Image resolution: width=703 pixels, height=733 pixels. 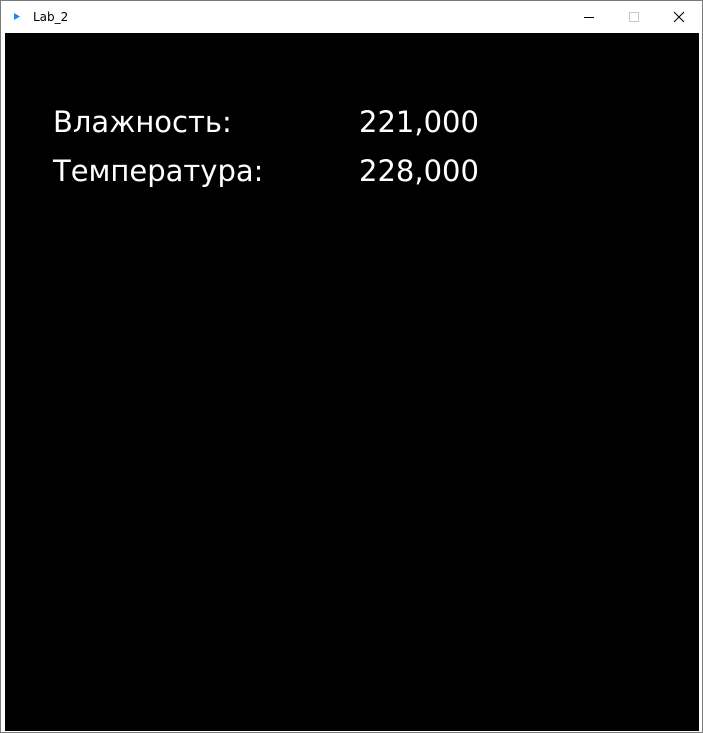 I want to click on temperature-label: Температура:, so click(x=158, y=171).